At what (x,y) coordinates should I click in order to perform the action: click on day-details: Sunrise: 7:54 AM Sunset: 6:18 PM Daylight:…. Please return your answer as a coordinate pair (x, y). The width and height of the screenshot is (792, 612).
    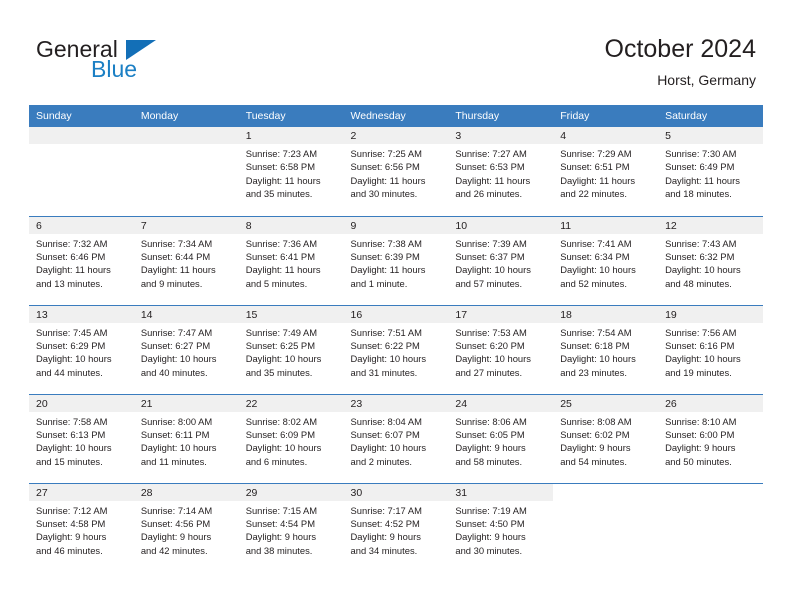
    Looking at the image, I should click on (605, 351).